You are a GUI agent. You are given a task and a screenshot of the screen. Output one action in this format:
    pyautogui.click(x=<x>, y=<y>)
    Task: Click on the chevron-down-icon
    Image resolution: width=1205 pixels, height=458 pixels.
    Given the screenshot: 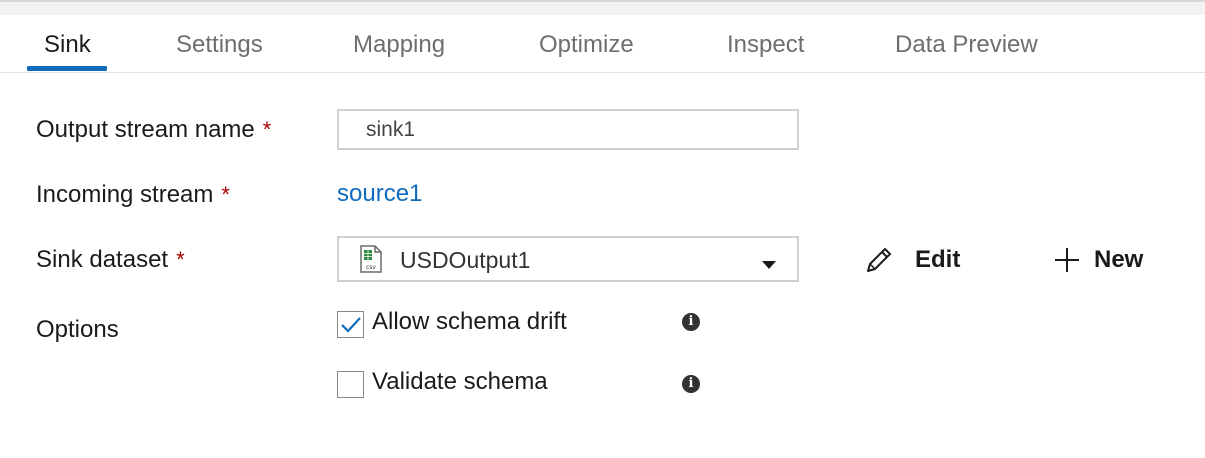 What is the action you would take?
    pyautogui.click(x=769, y=265)
    